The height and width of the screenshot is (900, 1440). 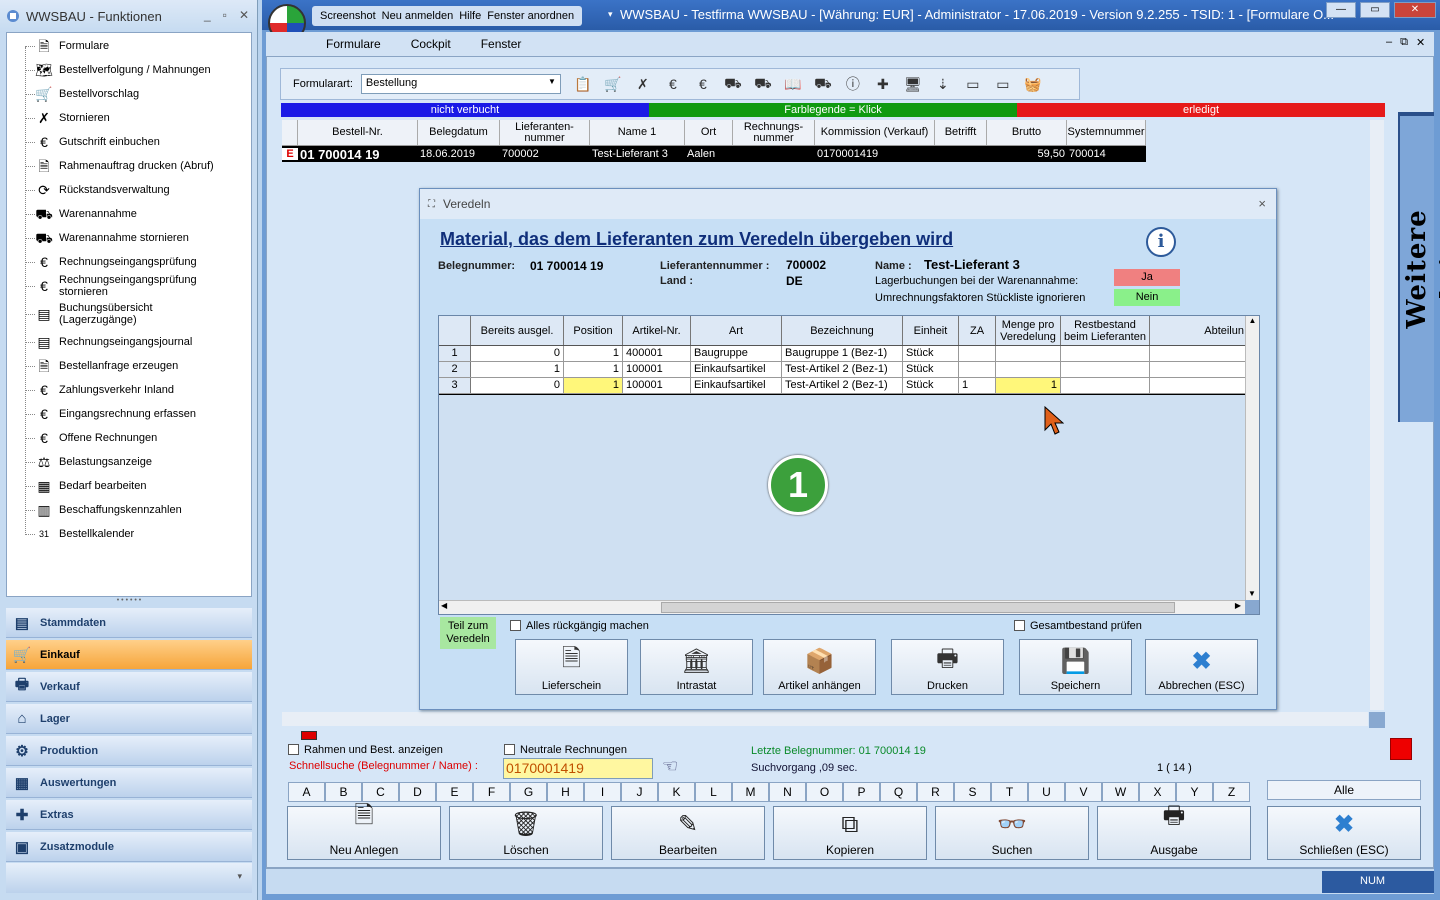 I want to click on artikel-anhaengen-button: 📦 Artikel anhängen, so click(x=819, y=667).